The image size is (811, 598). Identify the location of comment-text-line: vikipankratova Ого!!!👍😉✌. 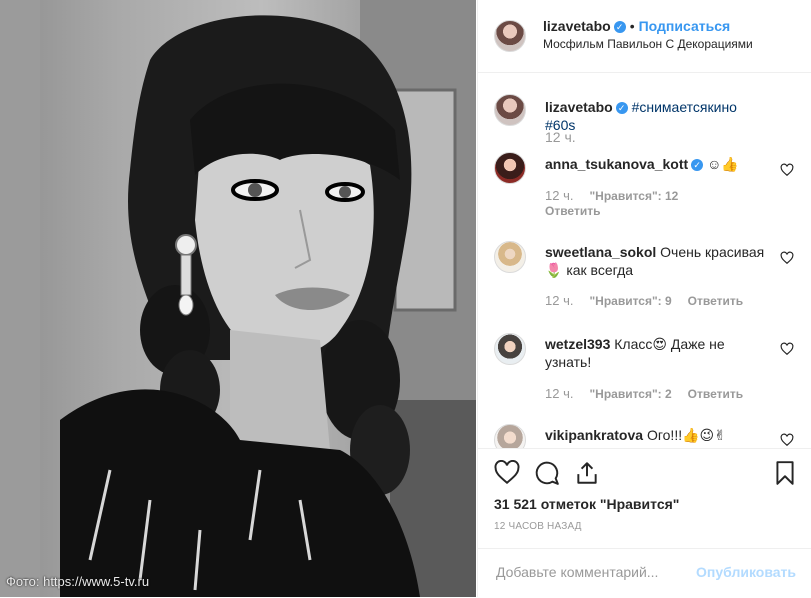
(656, 435).